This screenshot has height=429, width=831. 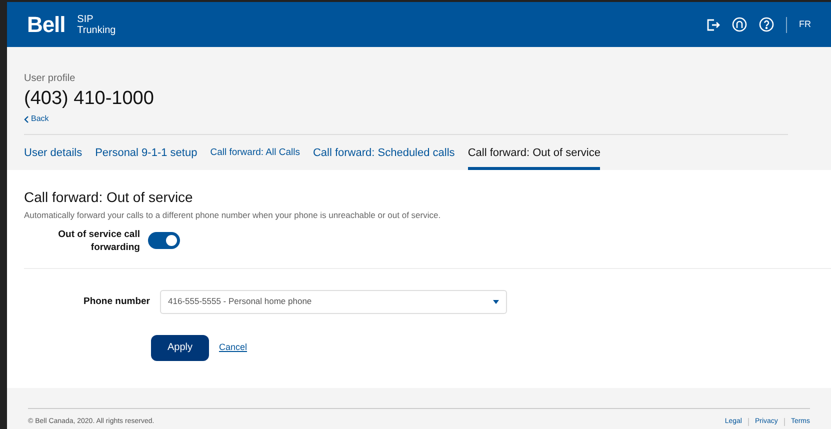 What do you see at coordinates (116, 301) in the screenshot?
I see `field-label: Phone number` at bounding box center [116, 301].